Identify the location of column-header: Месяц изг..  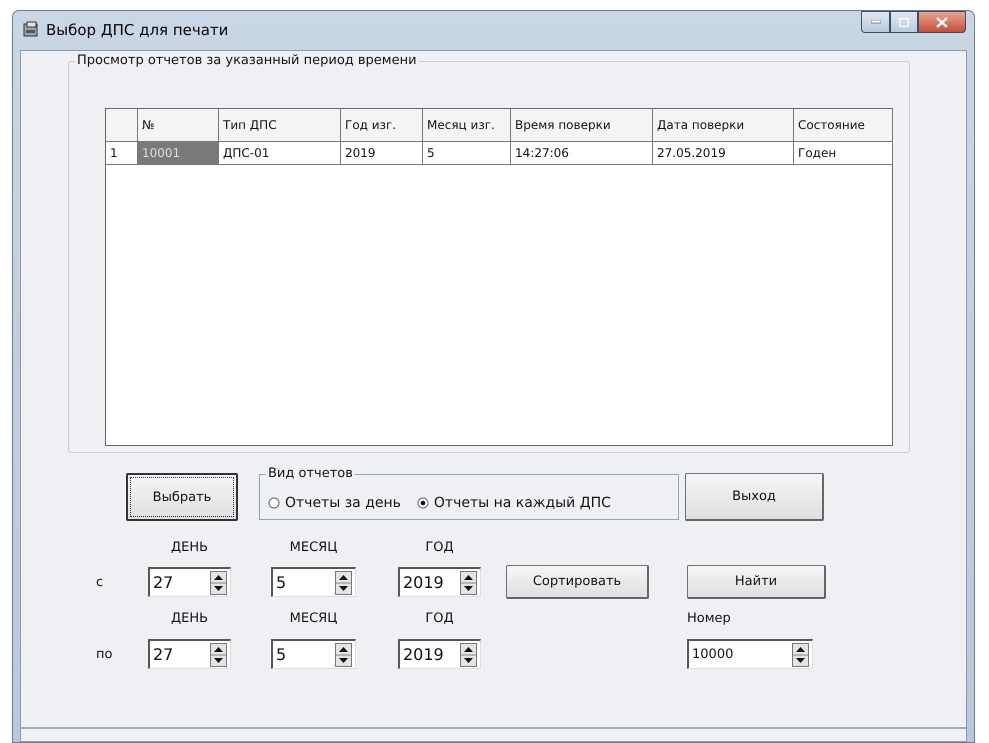
(467, 125).